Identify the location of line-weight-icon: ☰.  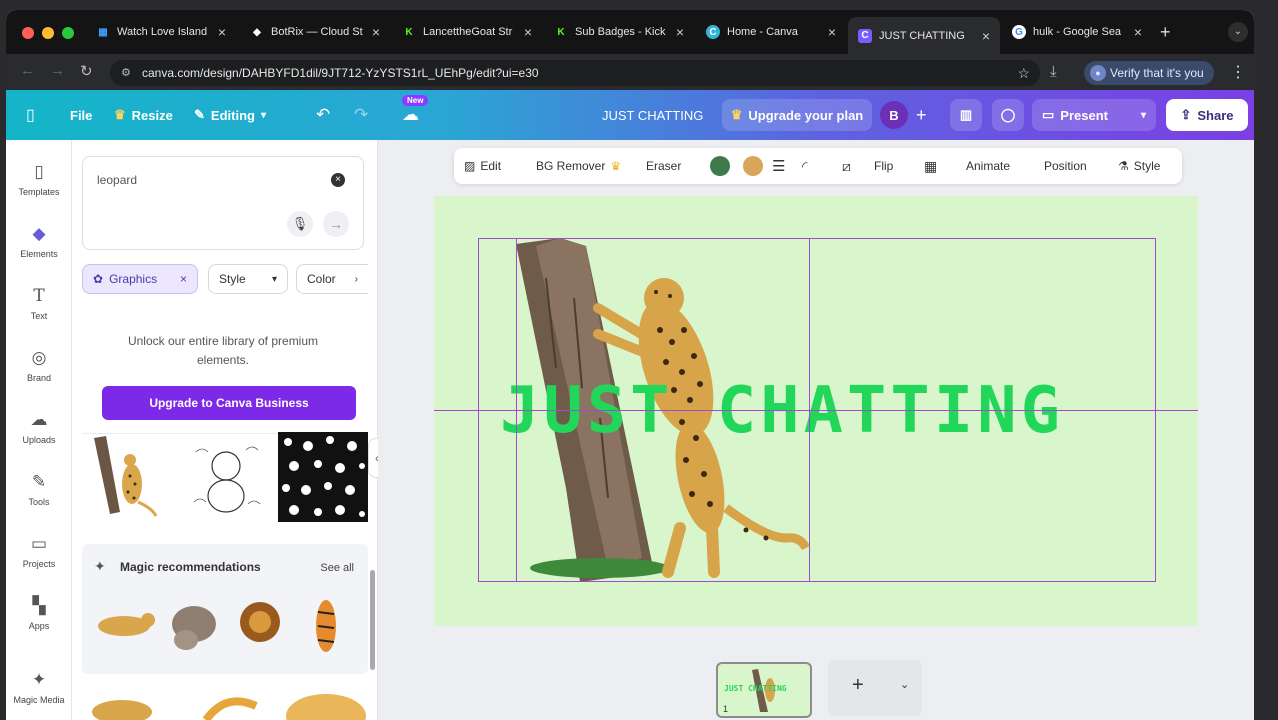
(778, 166).